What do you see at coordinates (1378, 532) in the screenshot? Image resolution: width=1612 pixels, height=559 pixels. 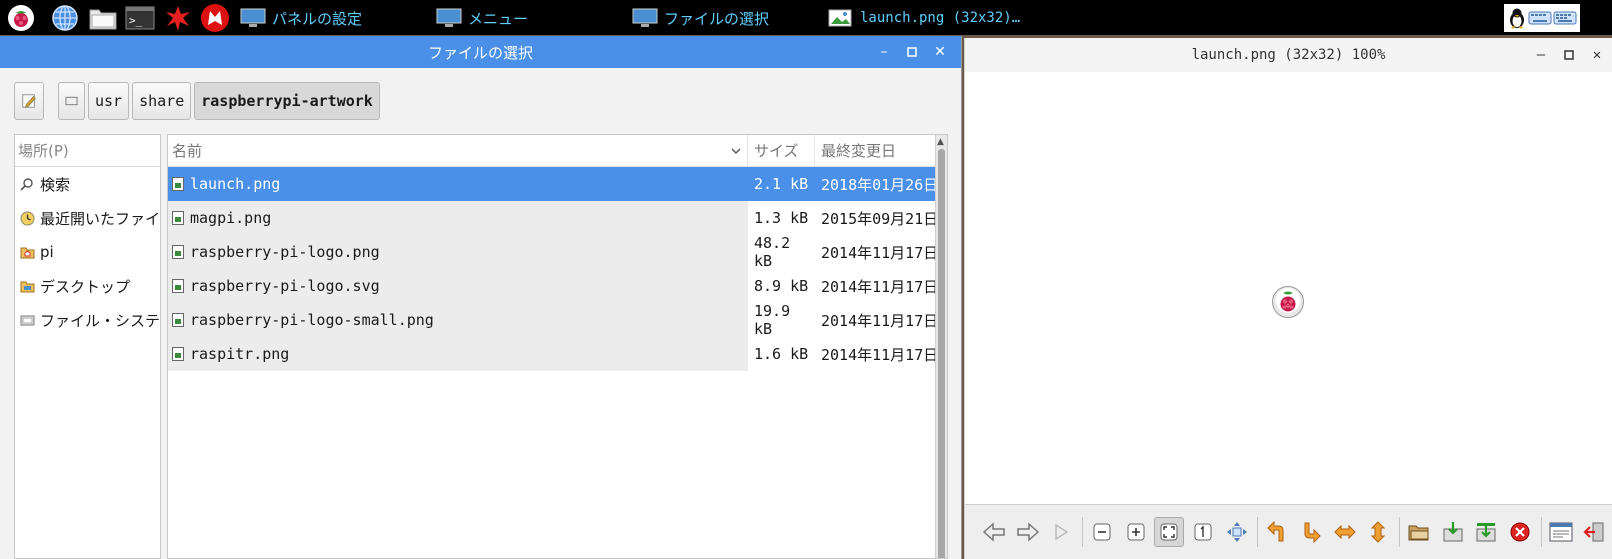 I see `flip-vertical-icon` at bounding box center [1378, 532].